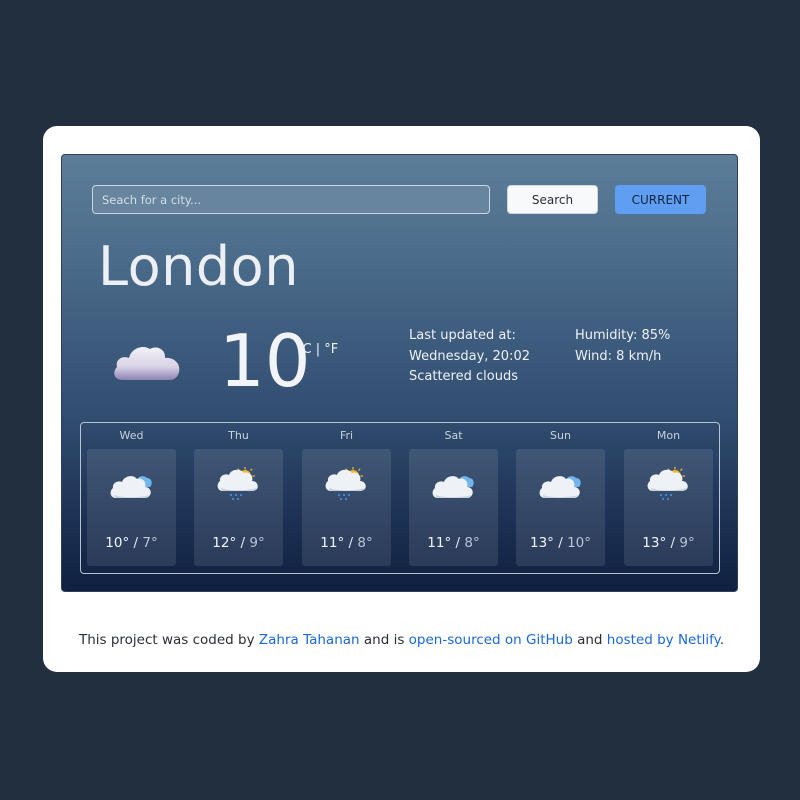  What do you see at coordinates (384, 640) in the screenshot?
I see `footer-text: and is` at bounding box center [384, 640].